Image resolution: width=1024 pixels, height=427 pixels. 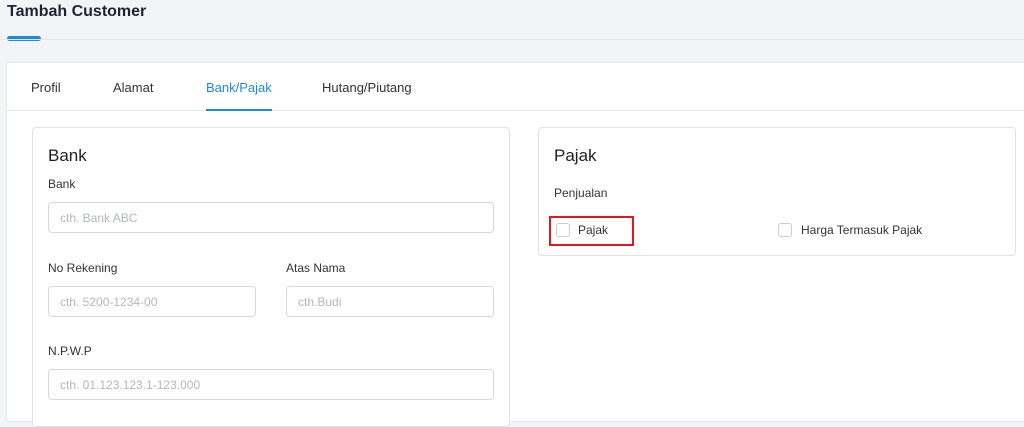 What do you see at coordinates (591, 231) in the screenshot?
I see `tax-checkbox-highlight` at bounding box center [591, 231].